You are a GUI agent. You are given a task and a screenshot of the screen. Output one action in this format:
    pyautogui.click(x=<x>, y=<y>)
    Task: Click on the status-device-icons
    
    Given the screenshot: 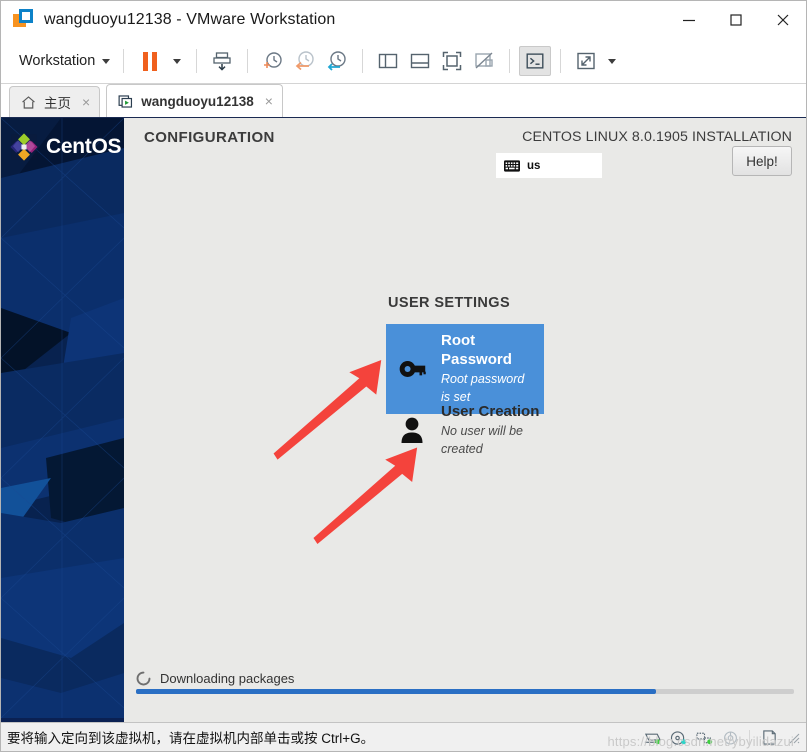 What is the action you would take?
    pyautogui.click(x=721, y=737)
    